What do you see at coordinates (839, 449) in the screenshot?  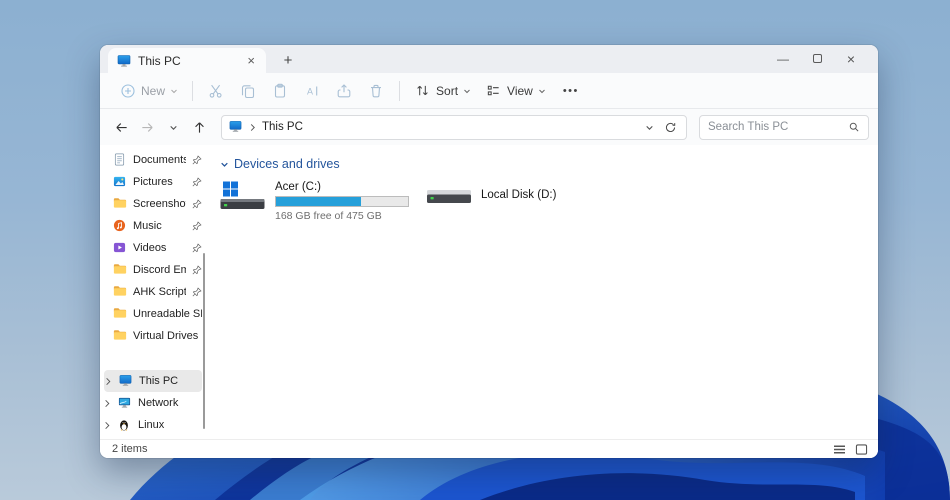 I see `details-view-icon` at bounding box center [839, 449].